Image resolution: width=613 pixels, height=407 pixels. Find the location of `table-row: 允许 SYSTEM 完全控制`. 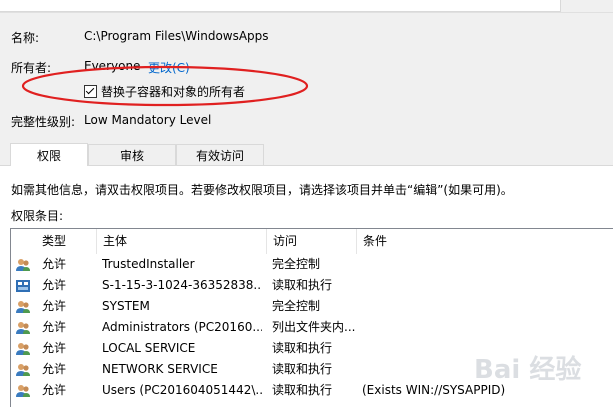

table-row: 允许 SYSTEM 完全控制 is located at coordinates (312, 306).